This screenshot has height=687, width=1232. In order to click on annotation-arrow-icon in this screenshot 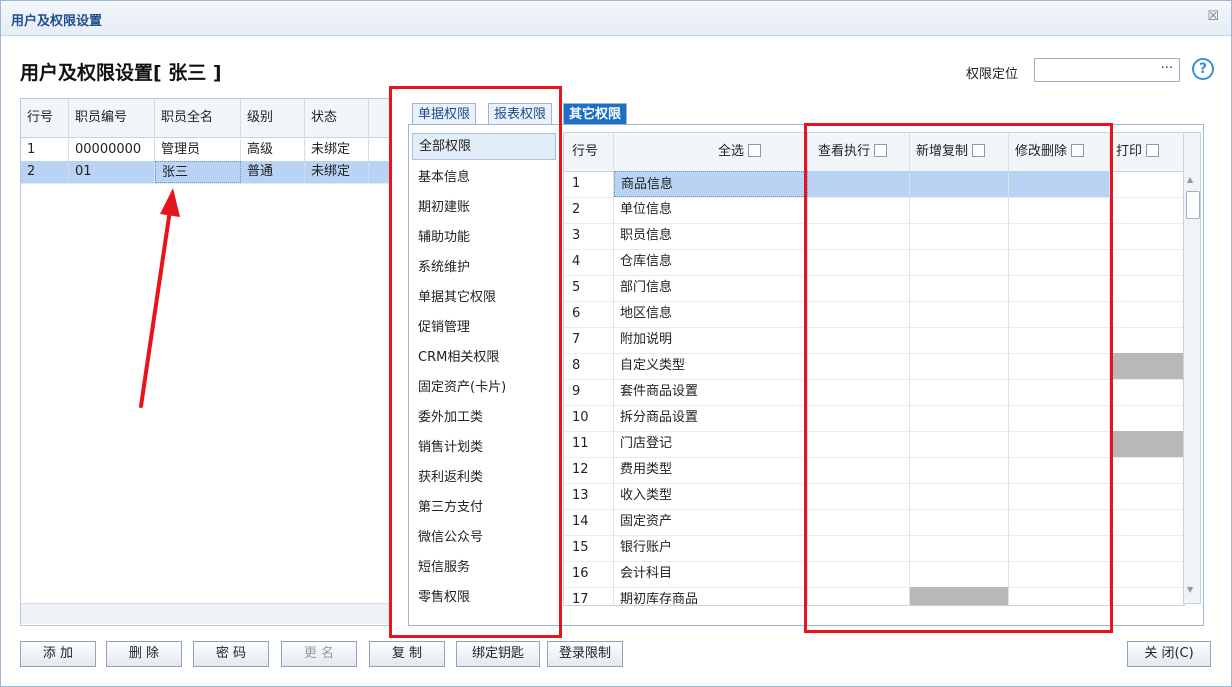, I will do `click(159, 298)`.